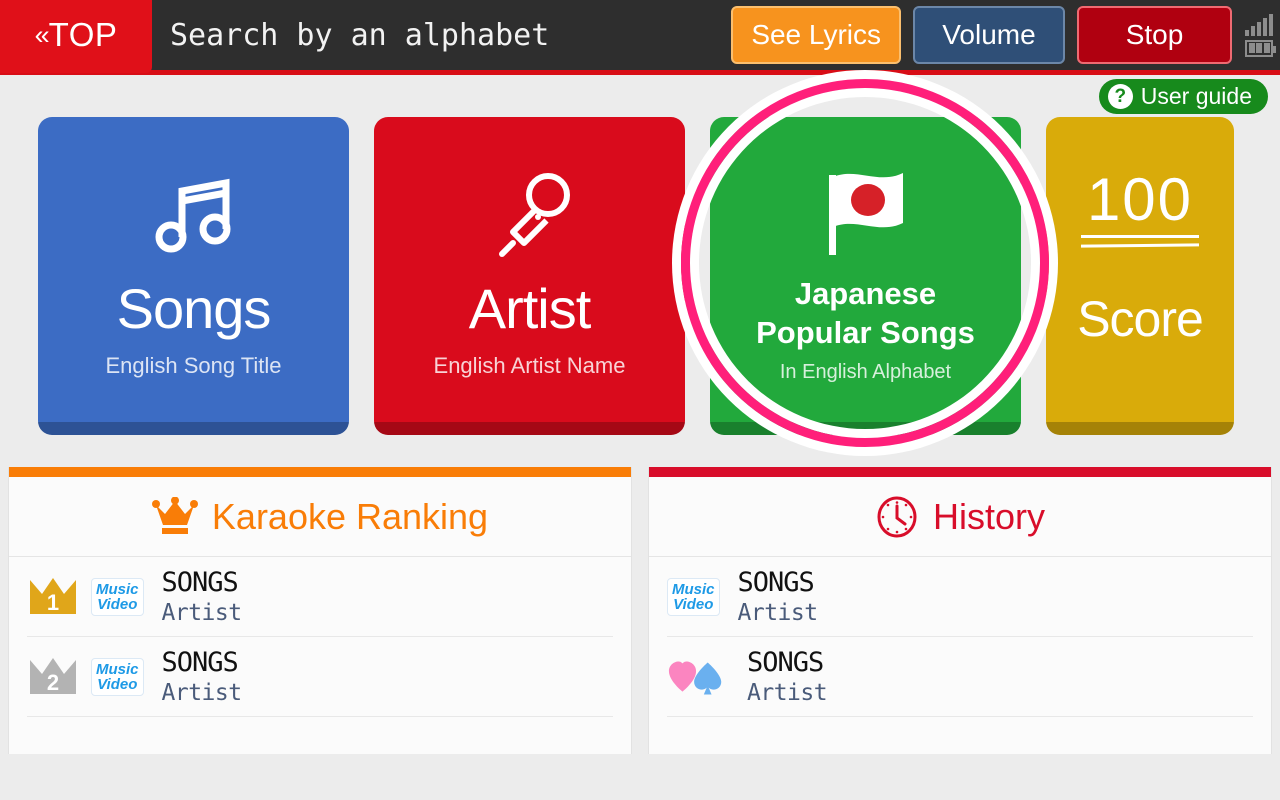 This screenshot has width=1280, height=800. I want to click on panel-karaoke-ranking-title: Karaoke Ranking, so click(350, 516).